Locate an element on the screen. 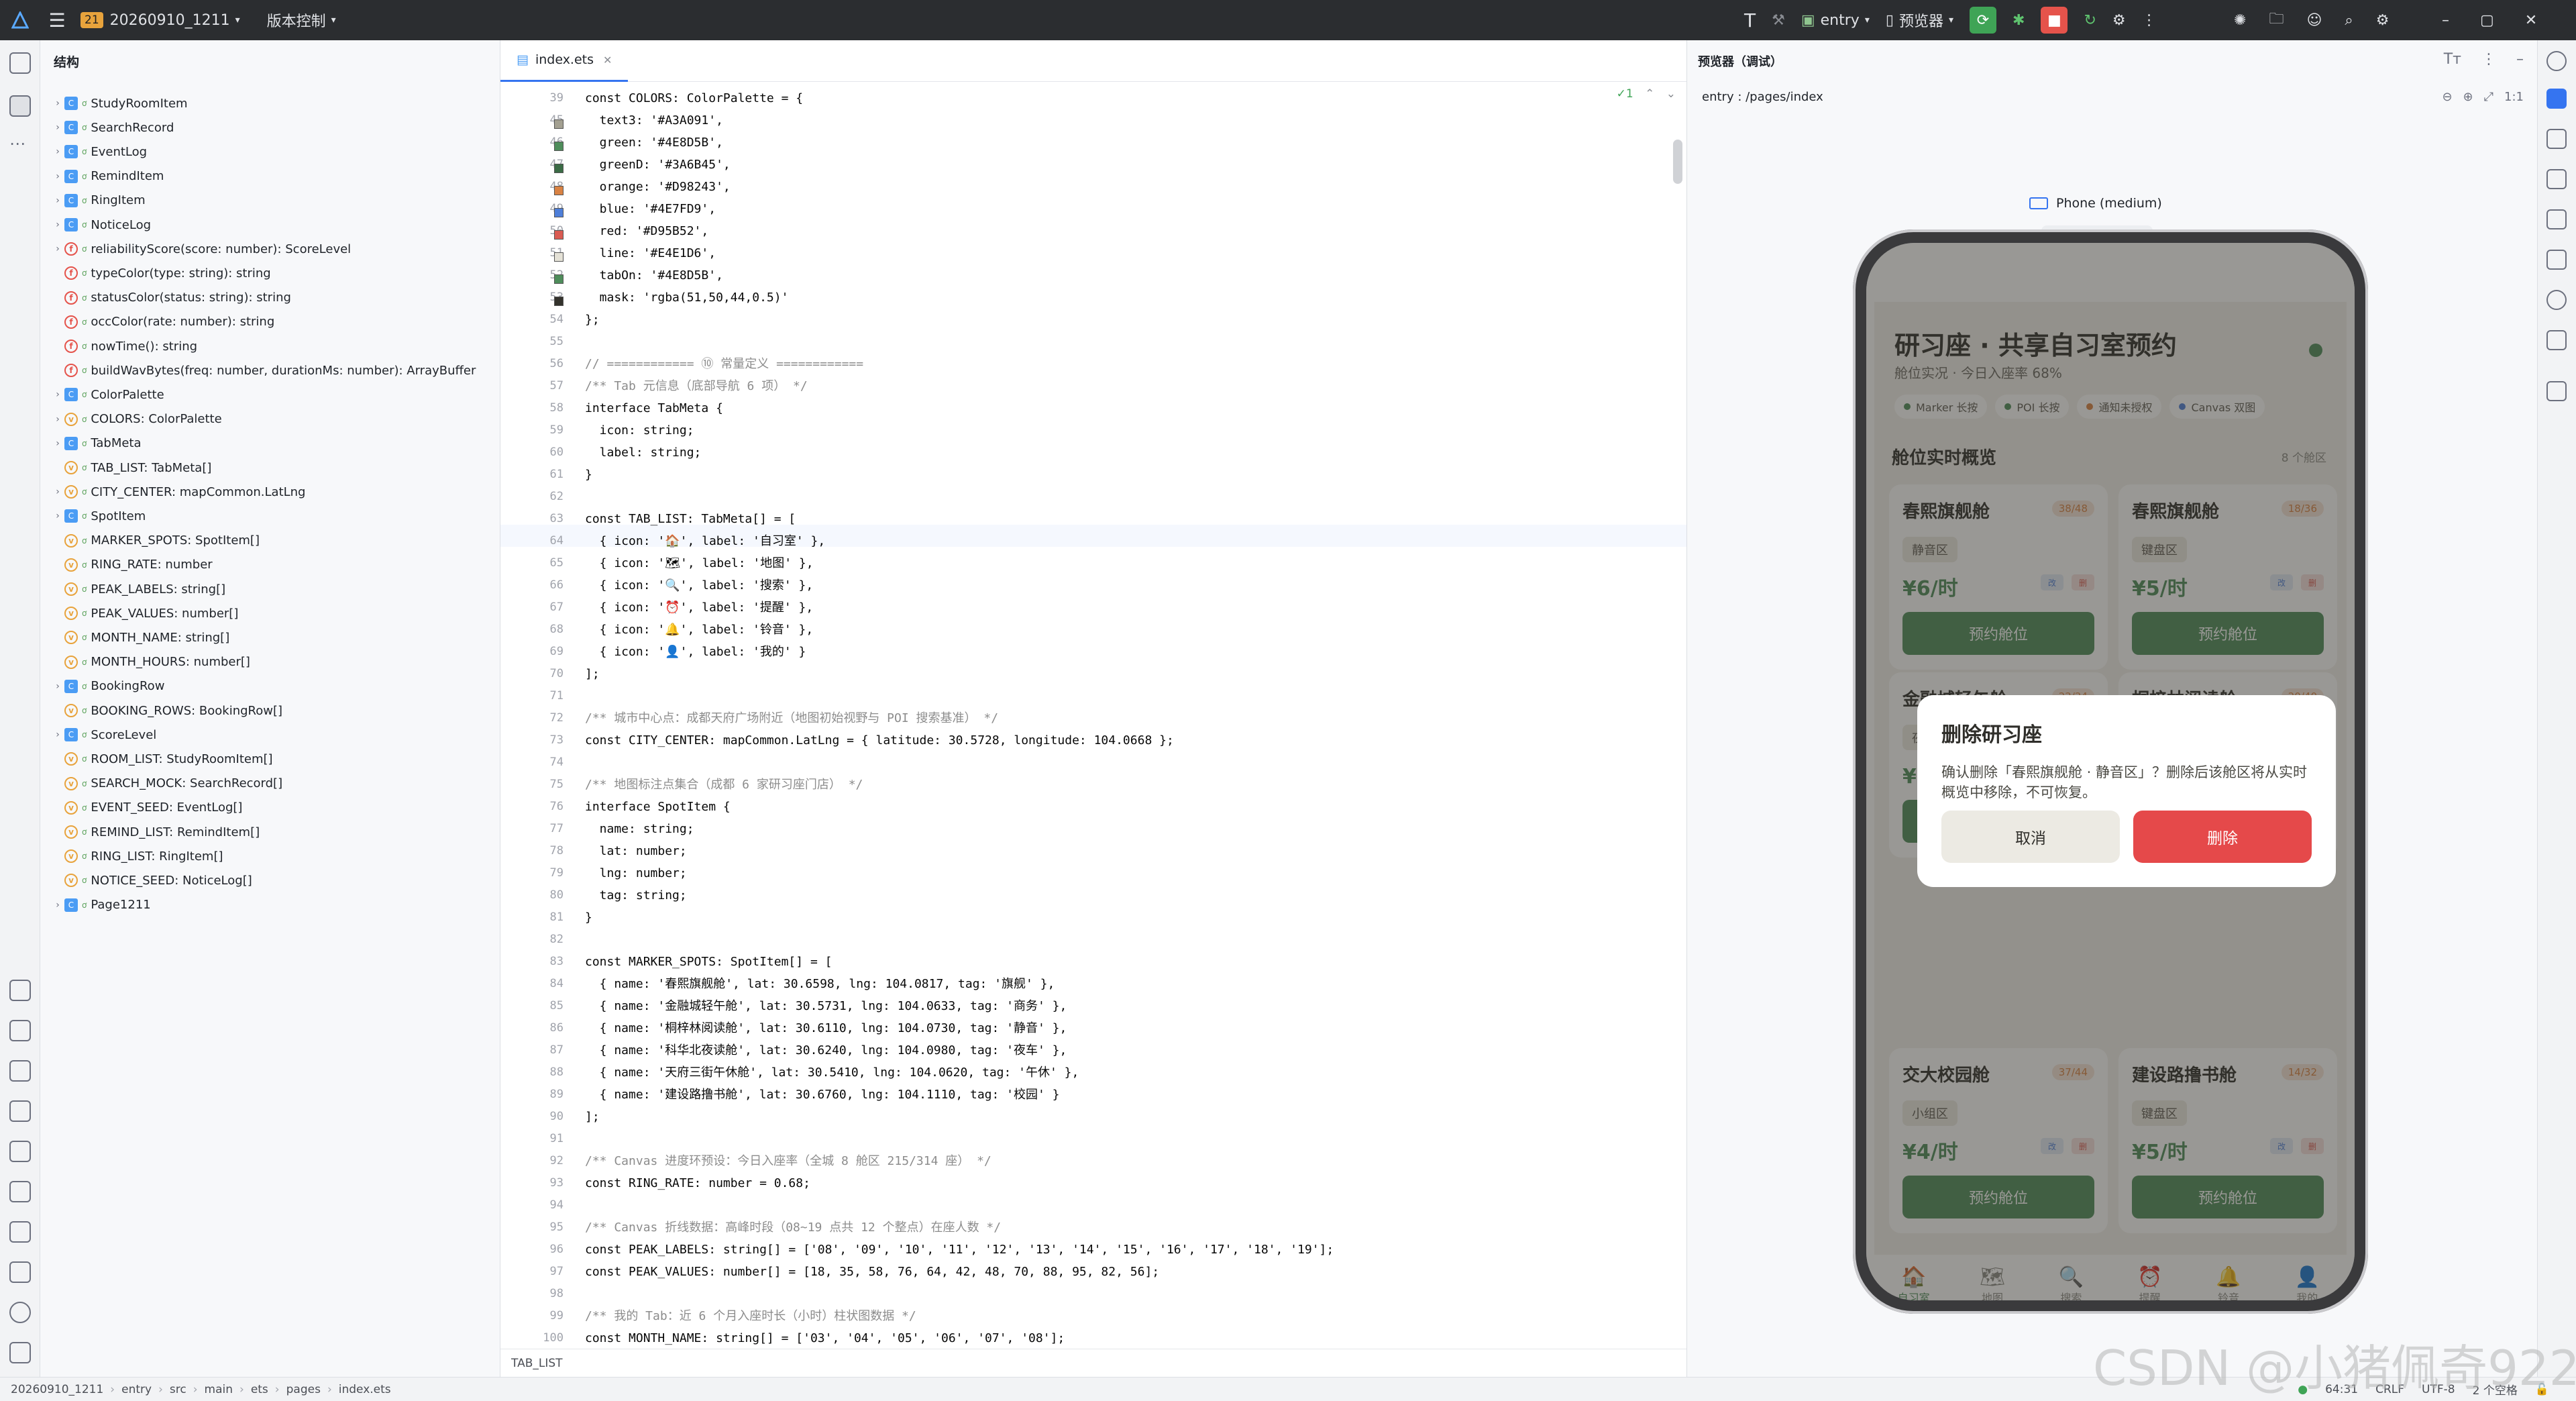  editor-tab-index-ets: ▤ index.ets ✕ is located at coordinates (564, 61).